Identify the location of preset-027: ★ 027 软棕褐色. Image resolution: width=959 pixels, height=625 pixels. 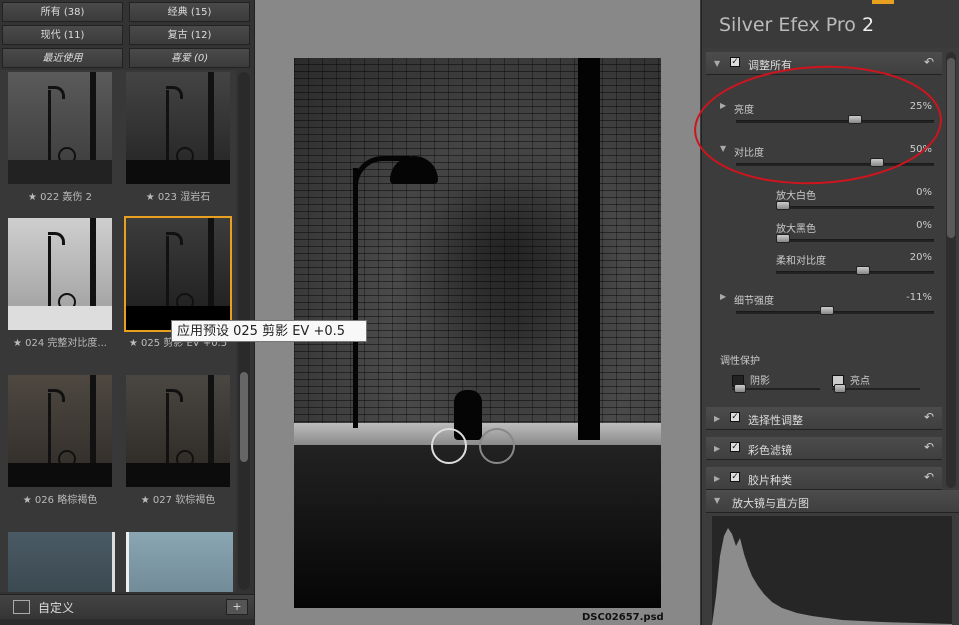
(178, 440).